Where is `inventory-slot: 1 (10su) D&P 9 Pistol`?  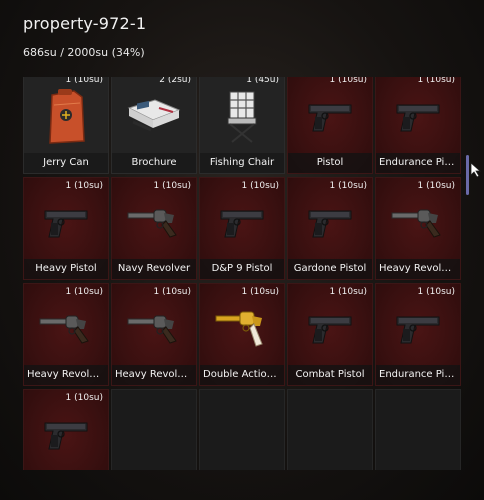
inventory-slot: 1 (10su) D&P 9 Pistol is located at coordinates (242, 228).